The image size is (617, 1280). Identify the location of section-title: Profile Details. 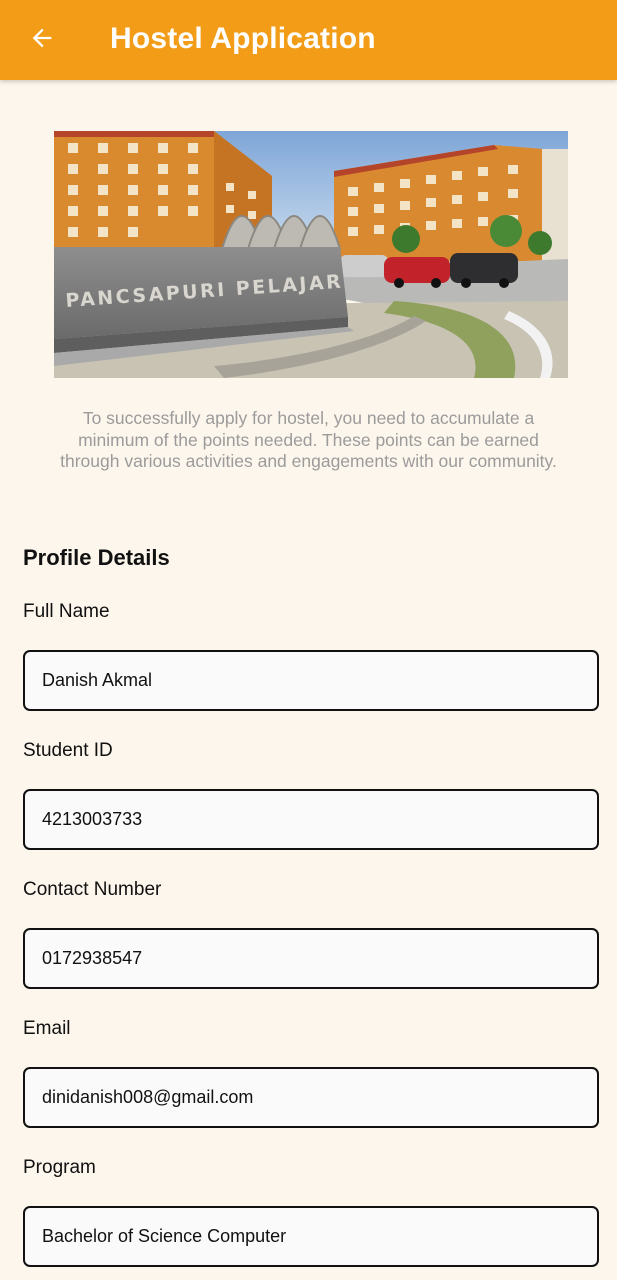
(96, 557).